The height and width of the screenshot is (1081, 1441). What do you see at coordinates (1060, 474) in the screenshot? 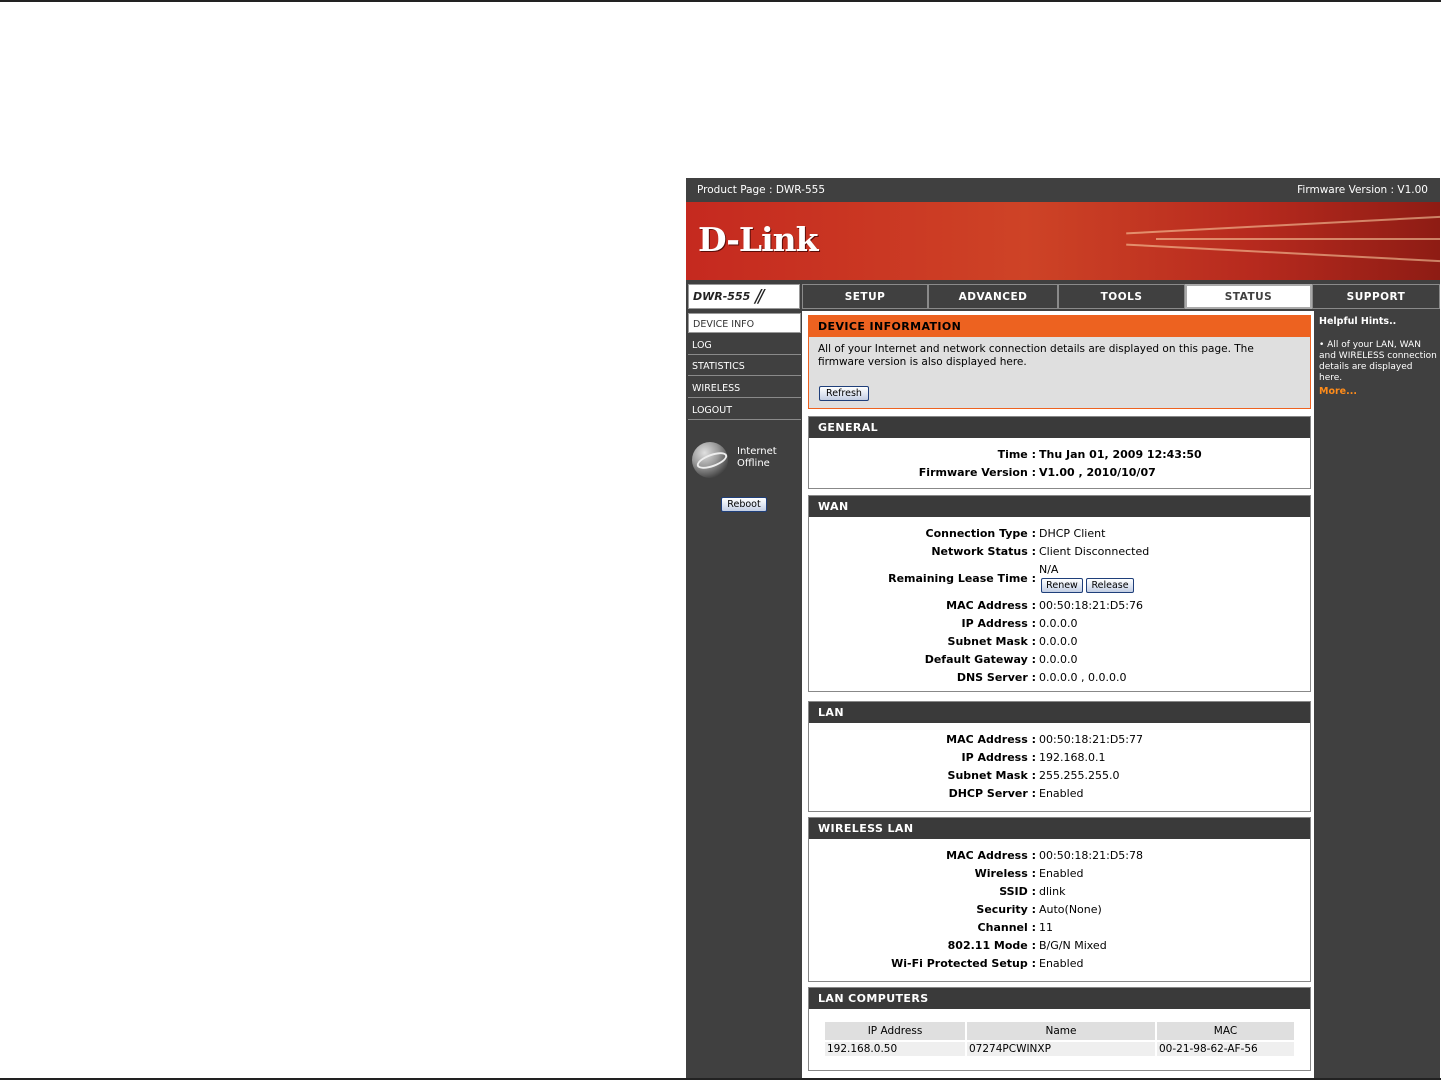
I see `firmware-row: Firmware Version : V1.00 , 2010/10/07` at bounding box center [1060, 474].